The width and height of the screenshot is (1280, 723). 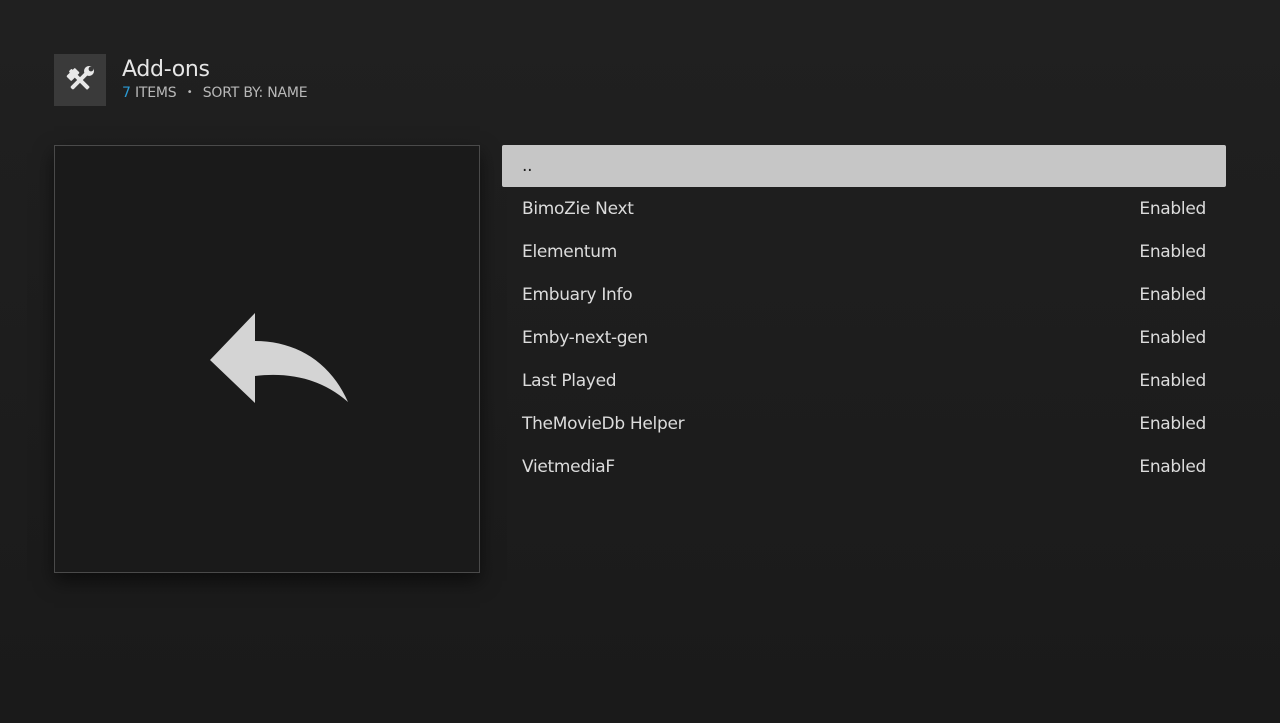 What do you see at coordinates (864, 380) in the screenshot?
I see `list-item: Last Played Enabled` at bounding box center [864, 380].